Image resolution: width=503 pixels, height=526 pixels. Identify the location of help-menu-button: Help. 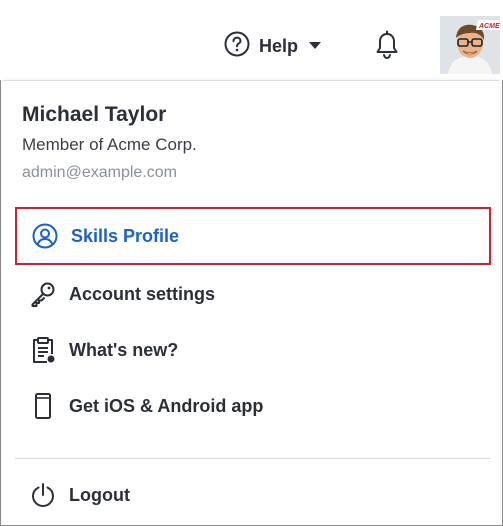
(273, 46).